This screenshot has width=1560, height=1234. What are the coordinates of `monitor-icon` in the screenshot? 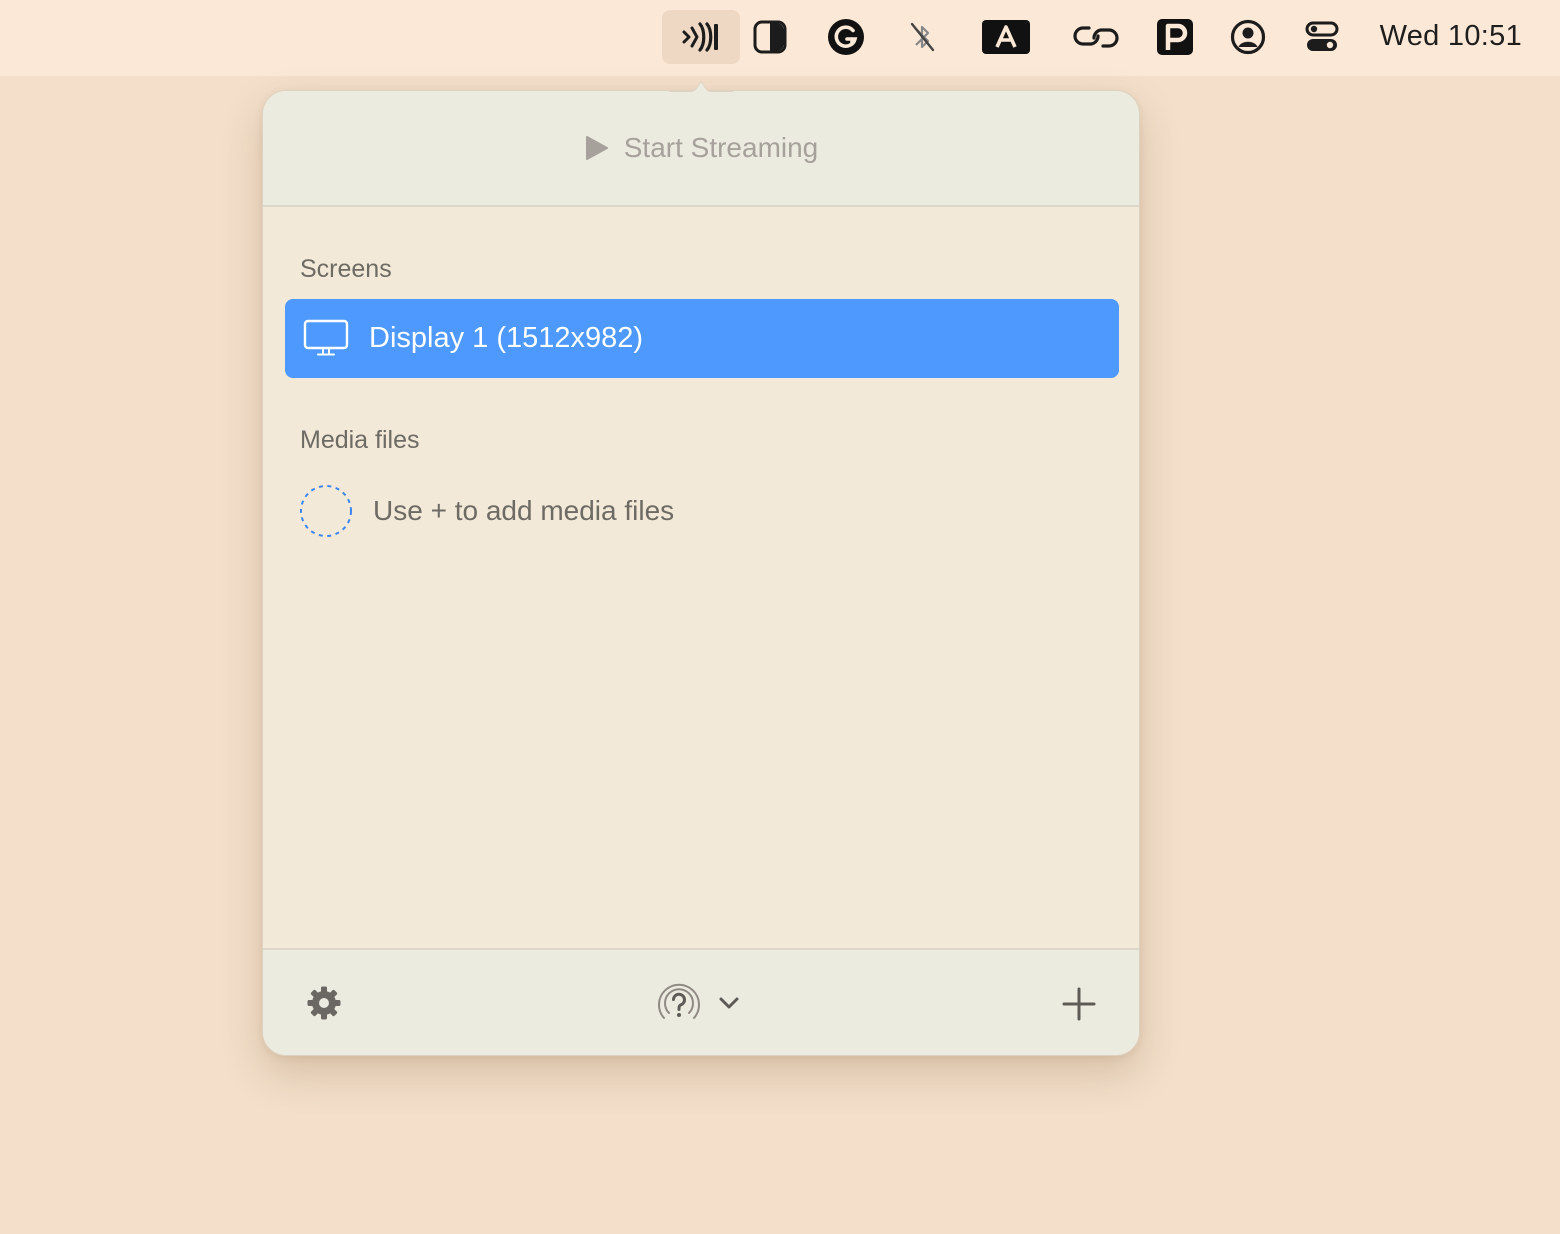 It's located at (326, 337).